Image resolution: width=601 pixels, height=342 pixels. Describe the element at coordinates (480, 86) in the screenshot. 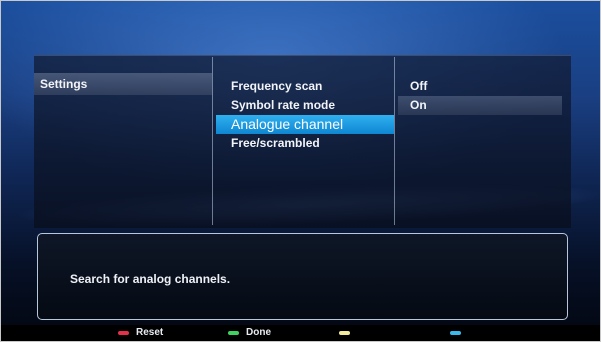

I see `value-item-off: Off` at that location.